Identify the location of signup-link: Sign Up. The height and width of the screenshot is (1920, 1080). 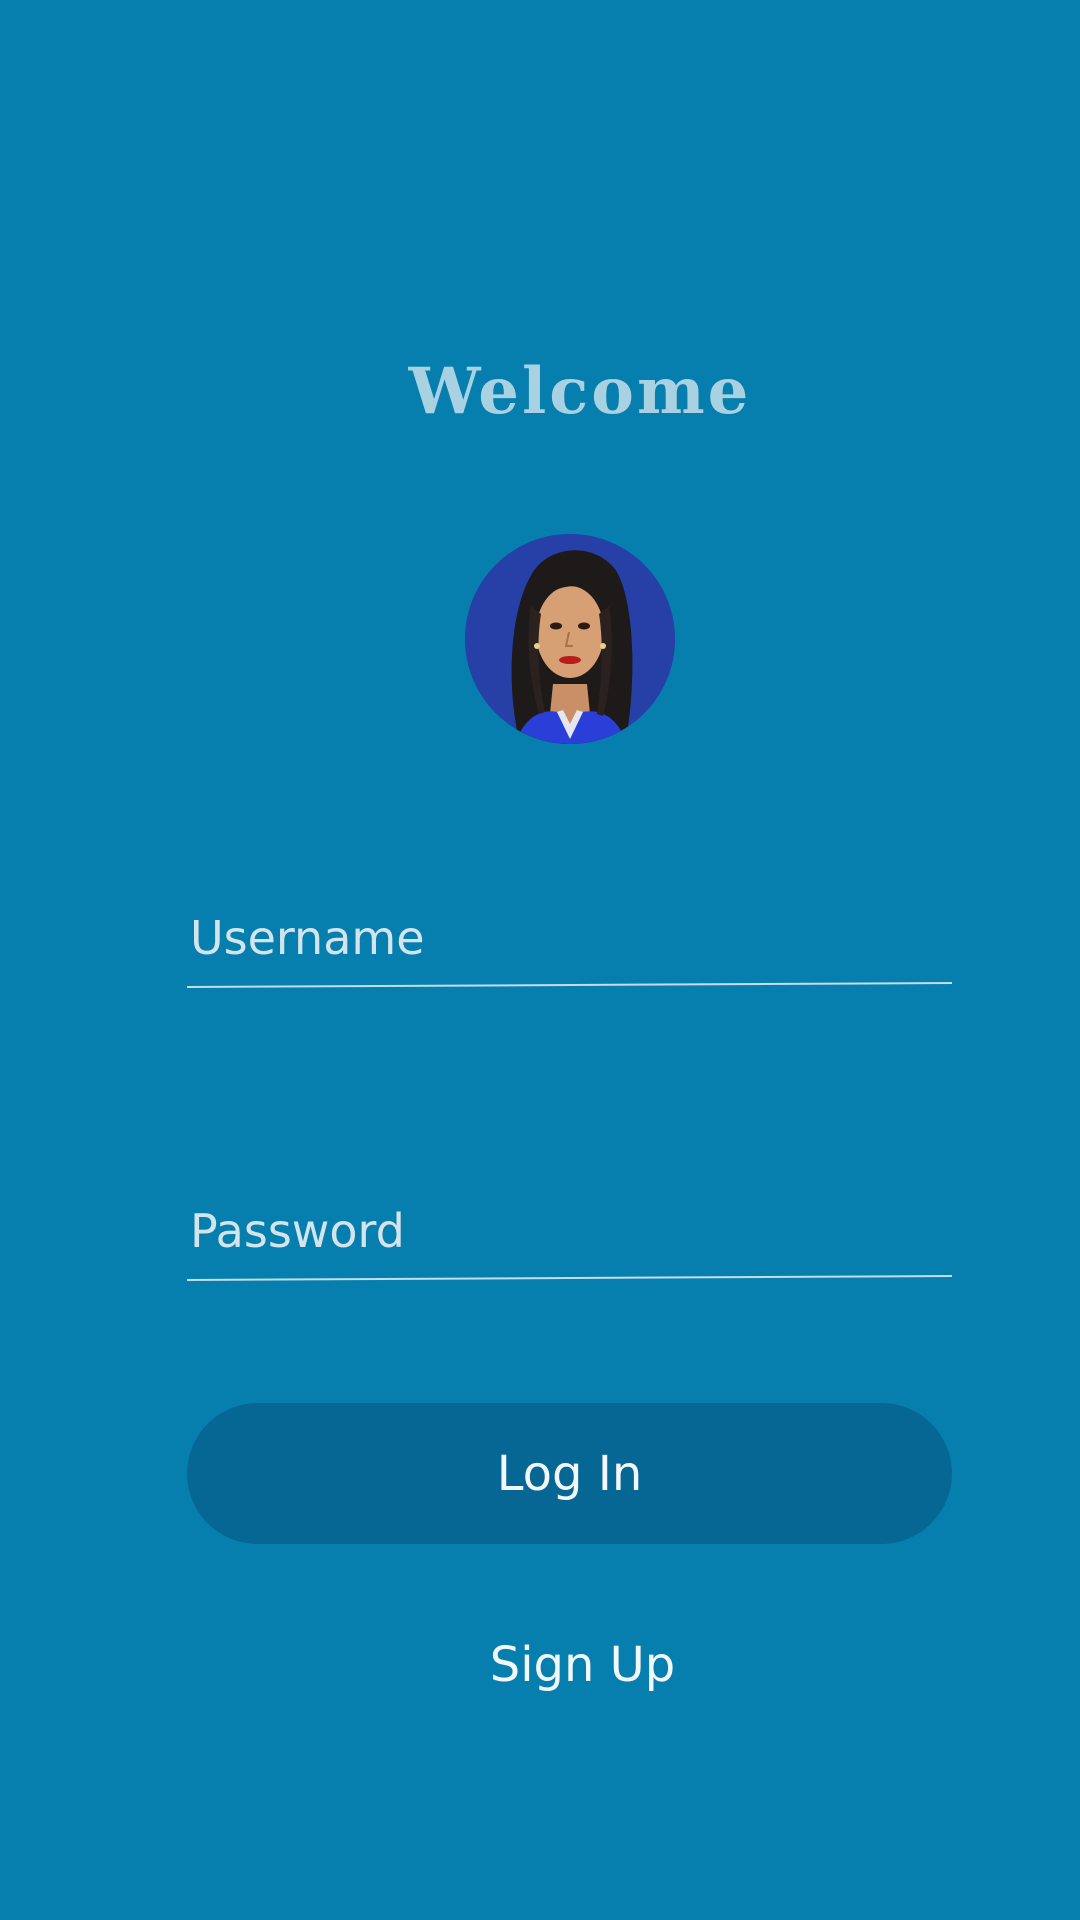
(582, 1665).